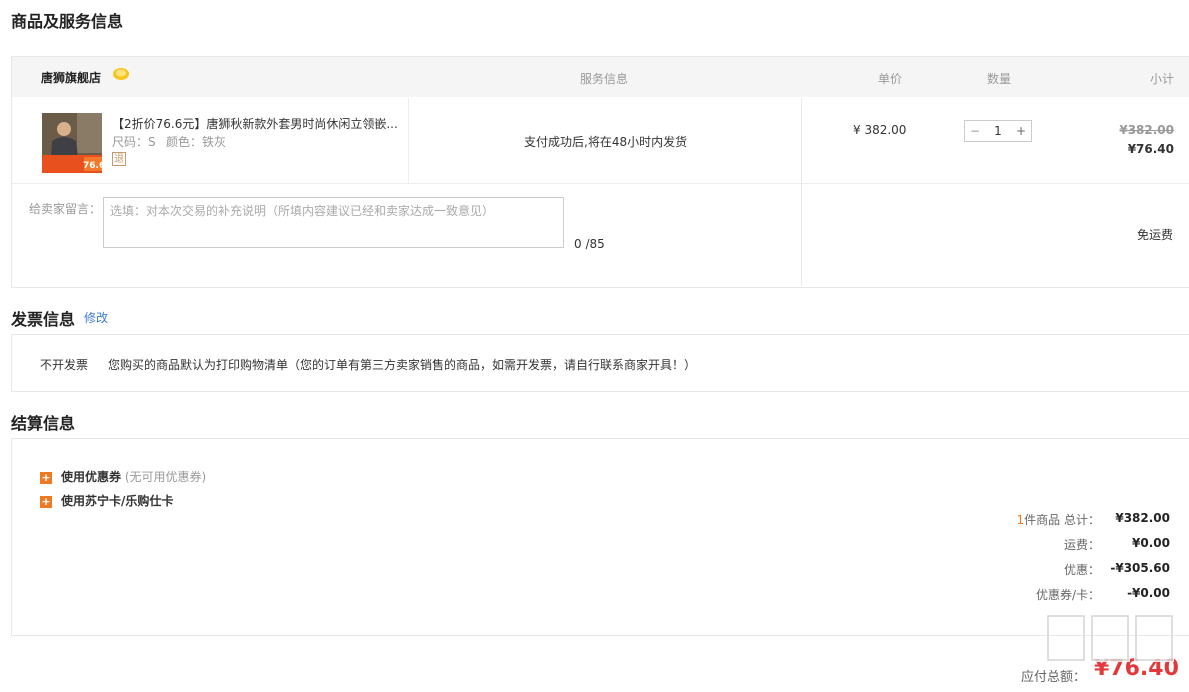 This screenshot has width=1189, height=692. What do you see at coordinates (1150, 149) in the screenshot?
I see `item-subtotal: ¥76.40` at bounding box center [1150, 149].